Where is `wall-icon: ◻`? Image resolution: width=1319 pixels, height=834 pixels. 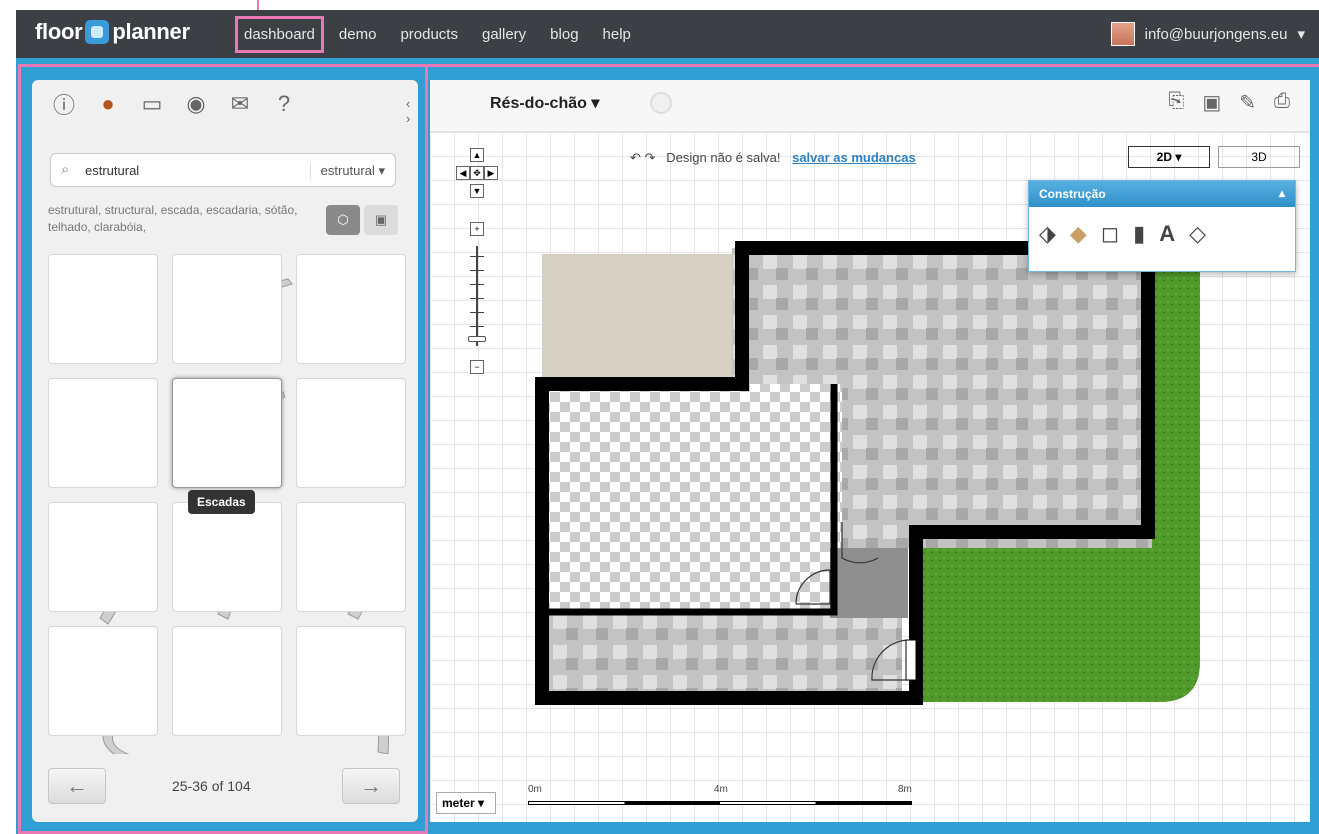
wall-icon: ◻ is located at coordinates (1110, 234).